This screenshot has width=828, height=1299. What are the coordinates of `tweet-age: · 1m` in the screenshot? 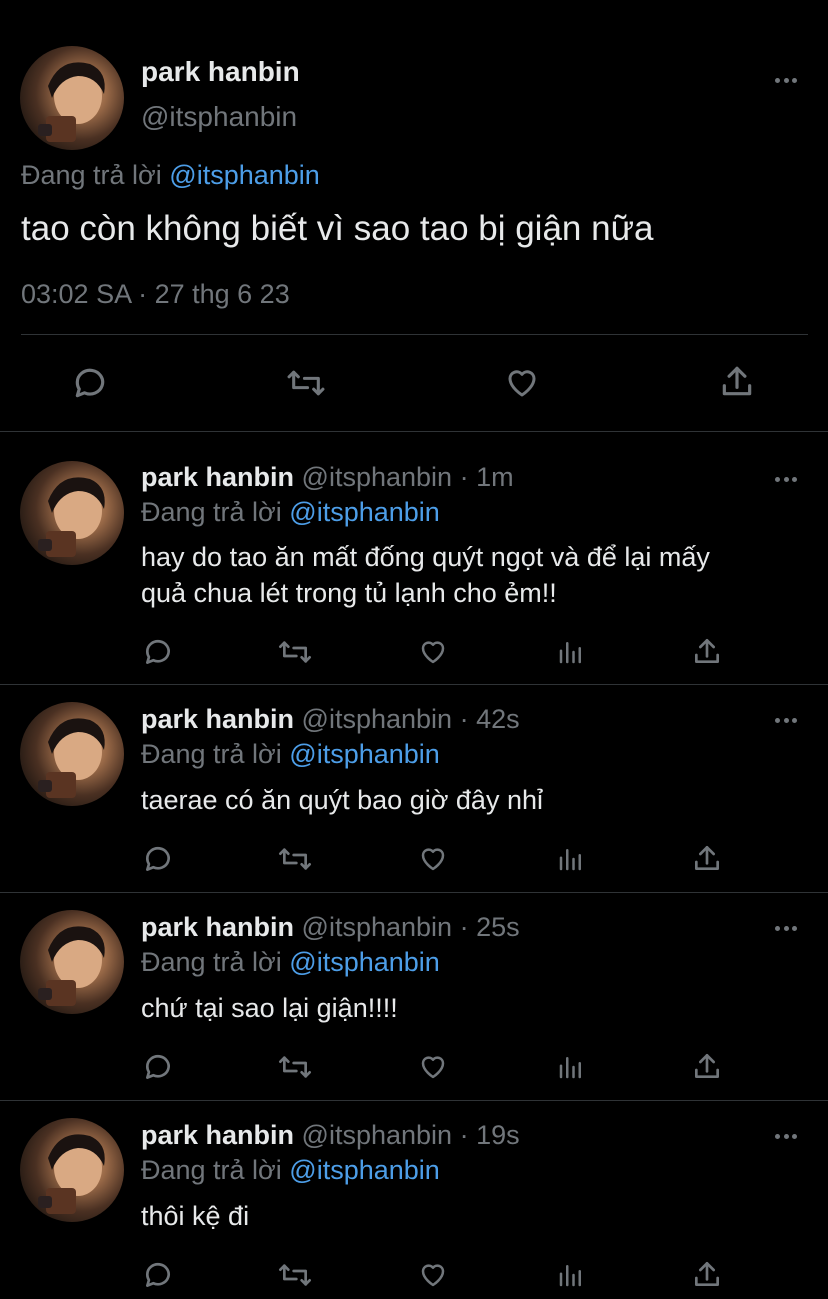 It's located at (487, 477).